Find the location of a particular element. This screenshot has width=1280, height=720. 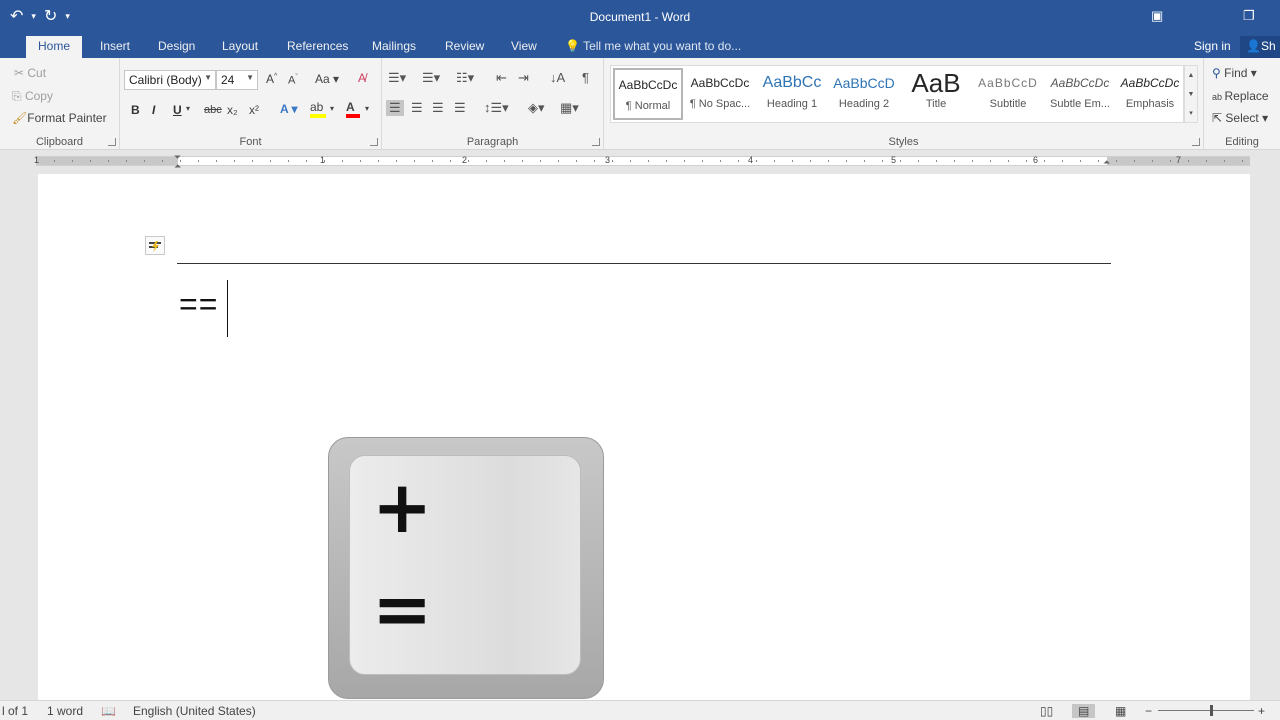

autocorrect-options-icon is located at coordinates (155, 245).